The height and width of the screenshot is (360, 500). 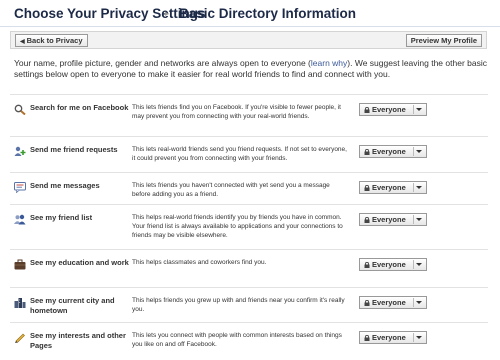 I want to click on privacy-select-messages: Everyone, so click(x=393, y=187).